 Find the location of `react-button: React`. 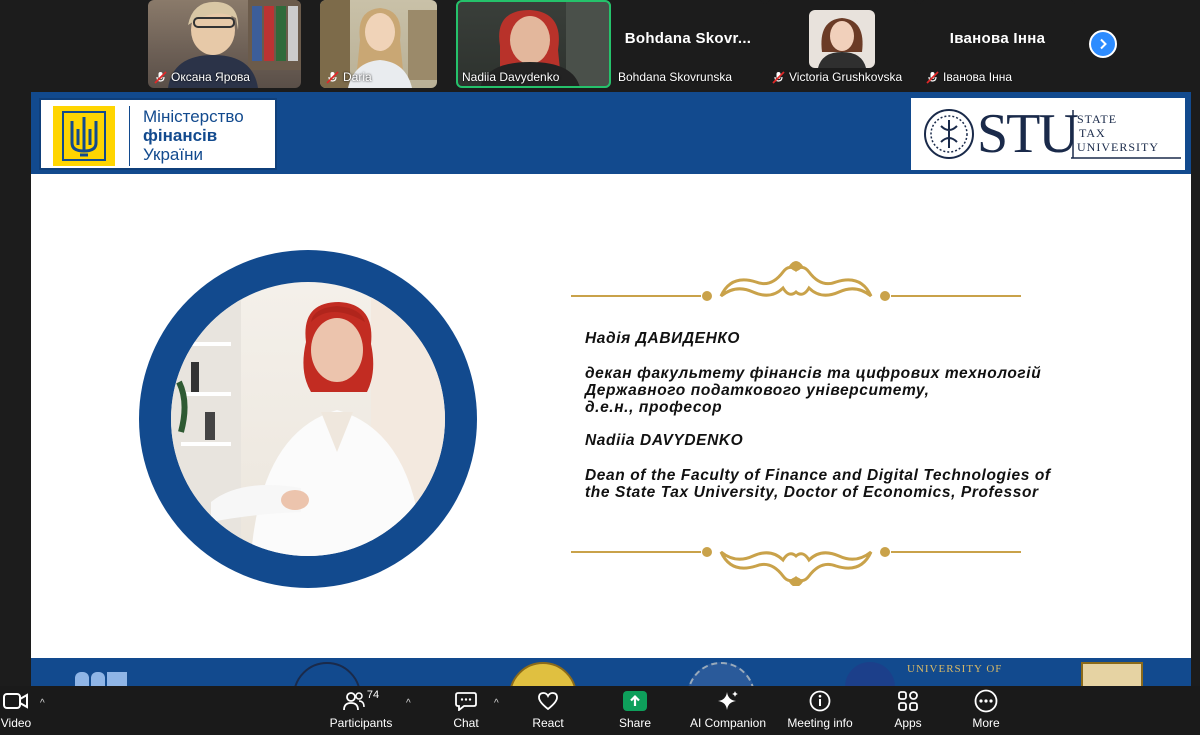

react-button: React is located at coordinates (548, 710).